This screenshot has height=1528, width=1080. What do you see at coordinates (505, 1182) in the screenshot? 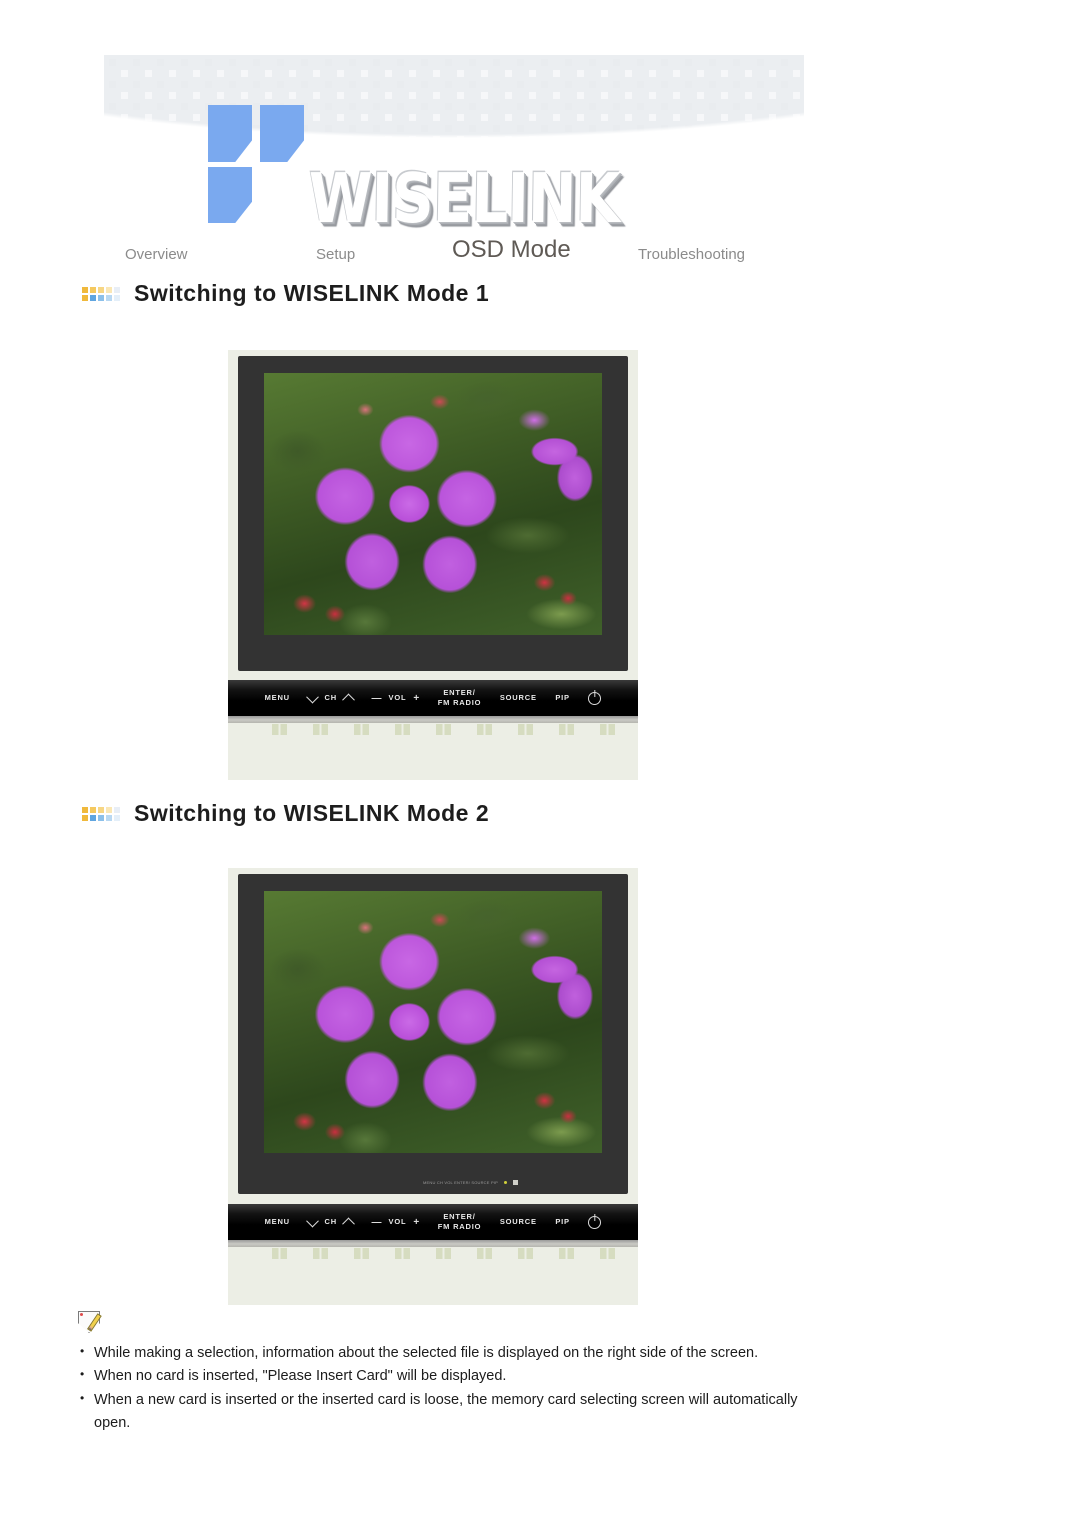
I see `mini-indicator-dot-icon` at bounding box center [505, 1182].